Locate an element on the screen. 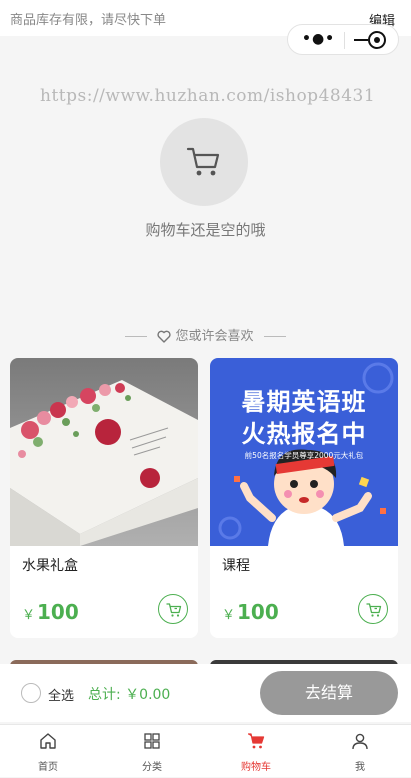  checkout-bar: 全选 总计: ￥0.00 去结算 is located at coordinates (205, 693).